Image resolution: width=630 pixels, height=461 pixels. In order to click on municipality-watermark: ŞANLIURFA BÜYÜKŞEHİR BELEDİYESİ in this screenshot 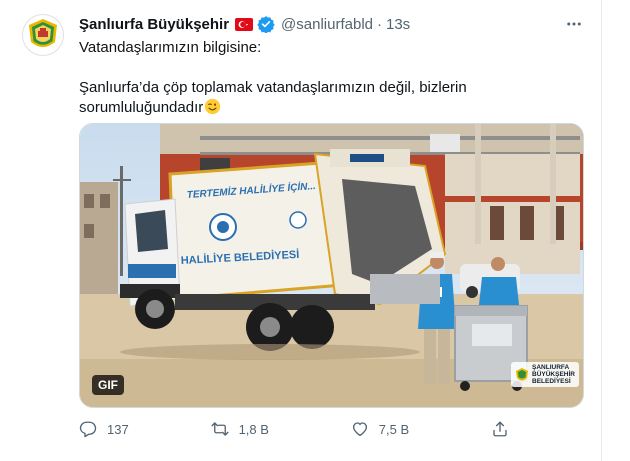, I will do `click(545, 374)`.